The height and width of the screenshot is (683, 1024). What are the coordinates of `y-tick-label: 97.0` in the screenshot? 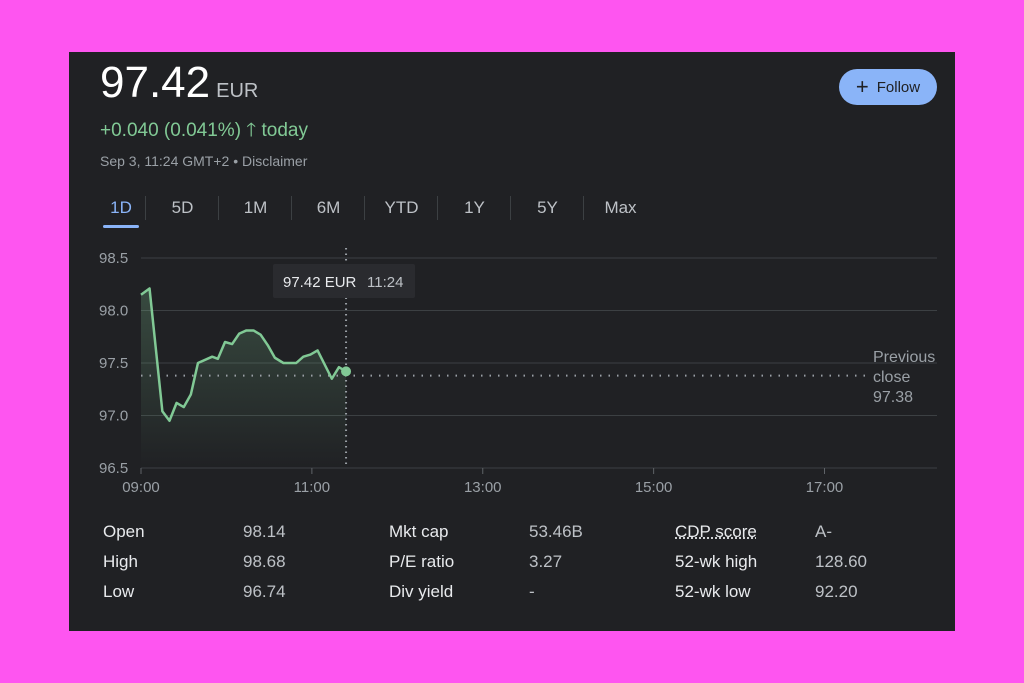 It's located at (113, 416).